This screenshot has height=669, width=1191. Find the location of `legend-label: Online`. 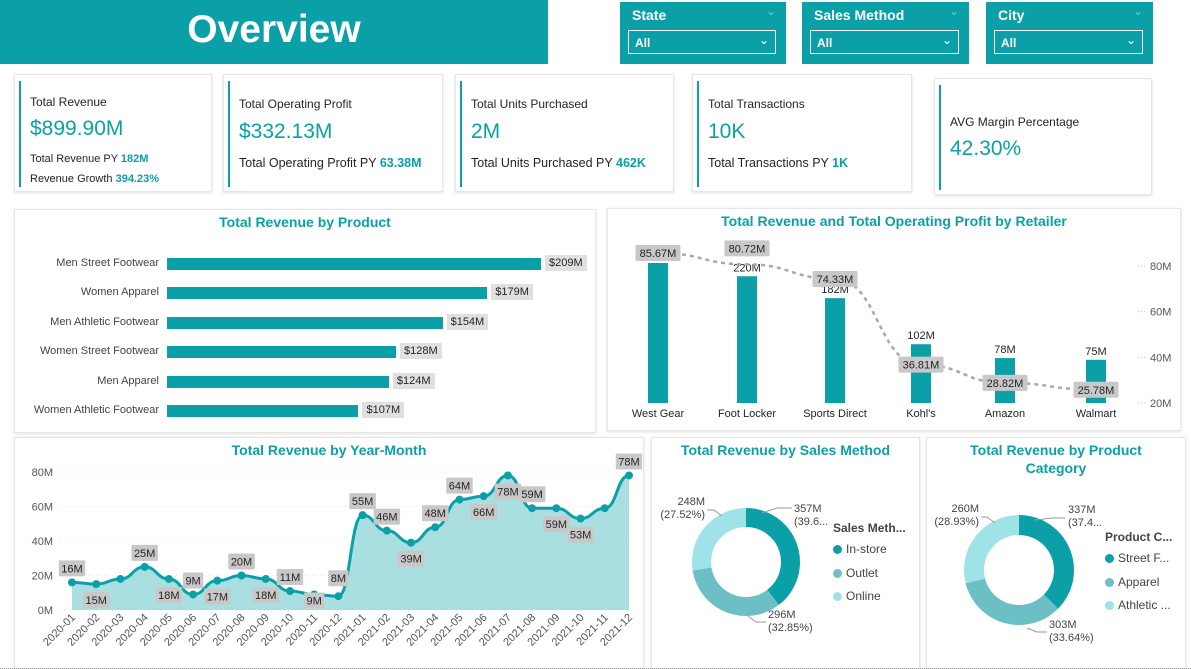

legend-label: Online is located at coordinates (863, 596).